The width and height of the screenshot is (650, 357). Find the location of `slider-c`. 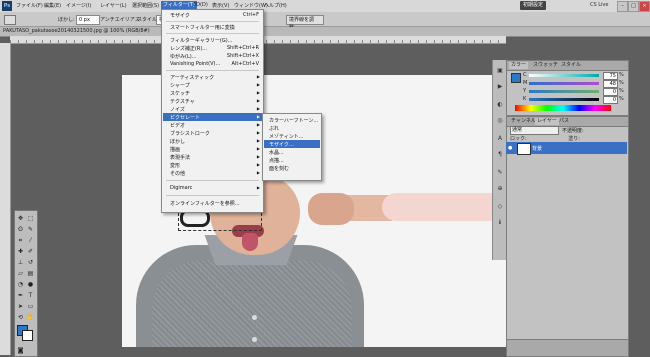

slider-c is located at coordinates (564, 75).